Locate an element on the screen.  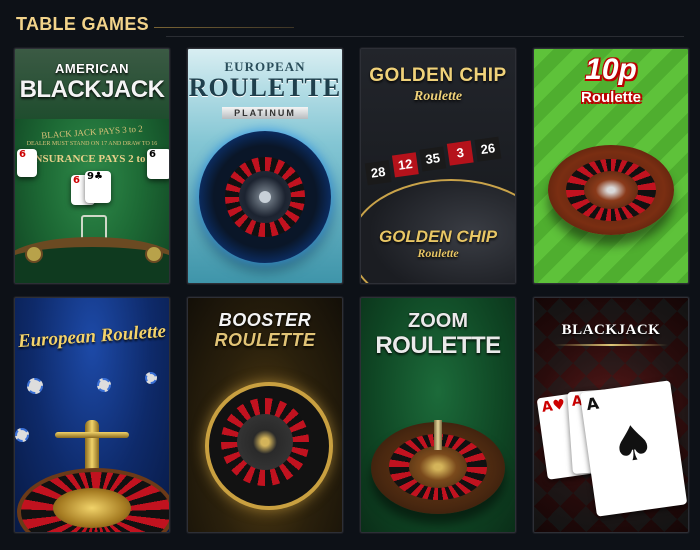
game-tile-european-roulette-platinum: EUROPEAN ROULETTE PLATINUM is located at coordinates (265, 166).